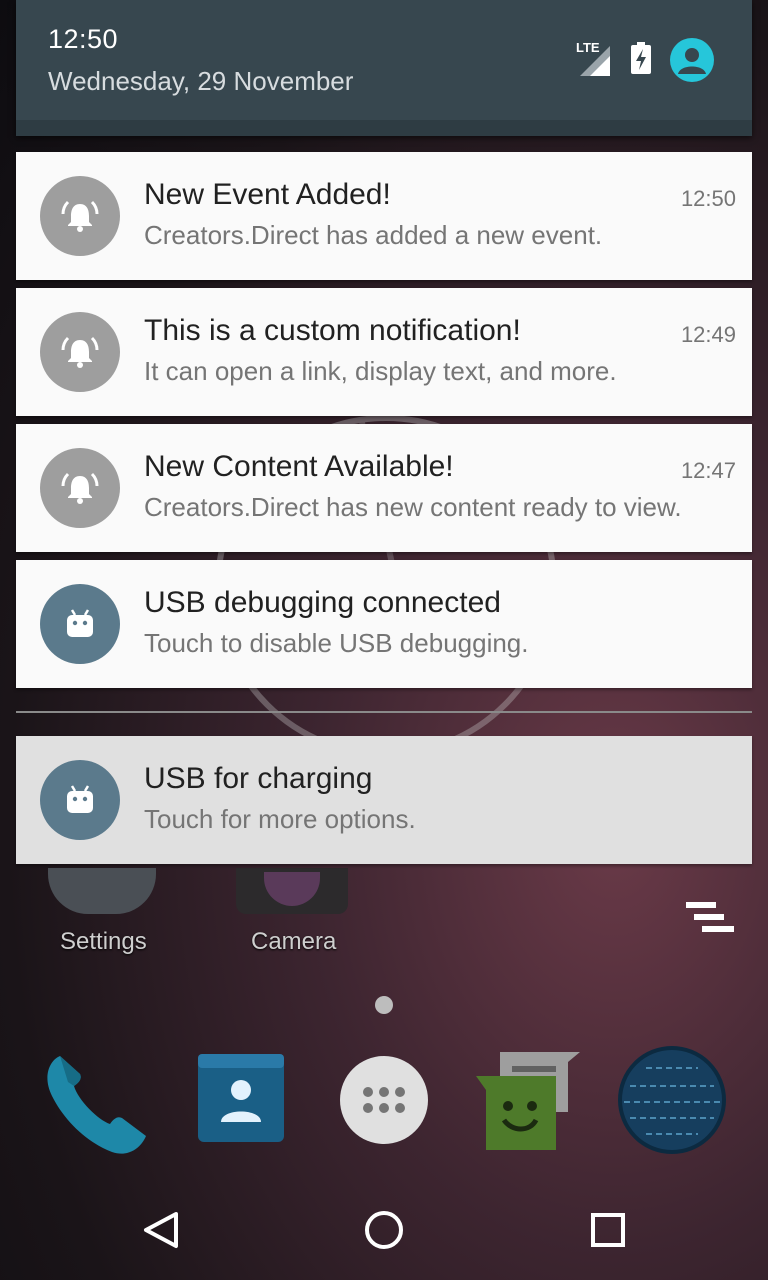 Image resolution: width=768 pixels, height=1280 pixels. Describe the element at coordinates (373, 235) in the screenshot. I see `notification-text: Creators.Direct has added a new event.` at that location.